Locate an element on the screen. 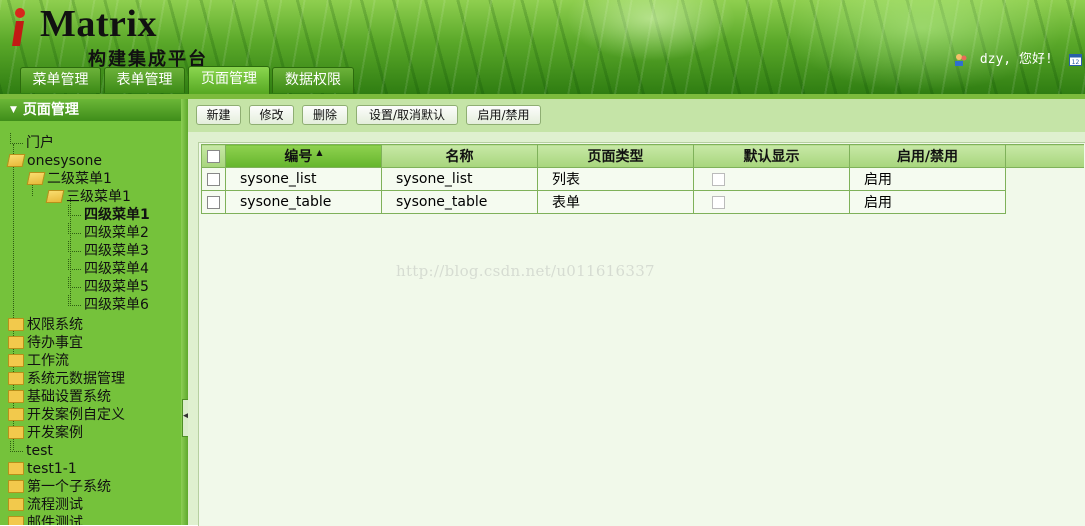 The image size is (1085, 526). sidebar-splitter: ◀ is located at coordinates (185, 312).